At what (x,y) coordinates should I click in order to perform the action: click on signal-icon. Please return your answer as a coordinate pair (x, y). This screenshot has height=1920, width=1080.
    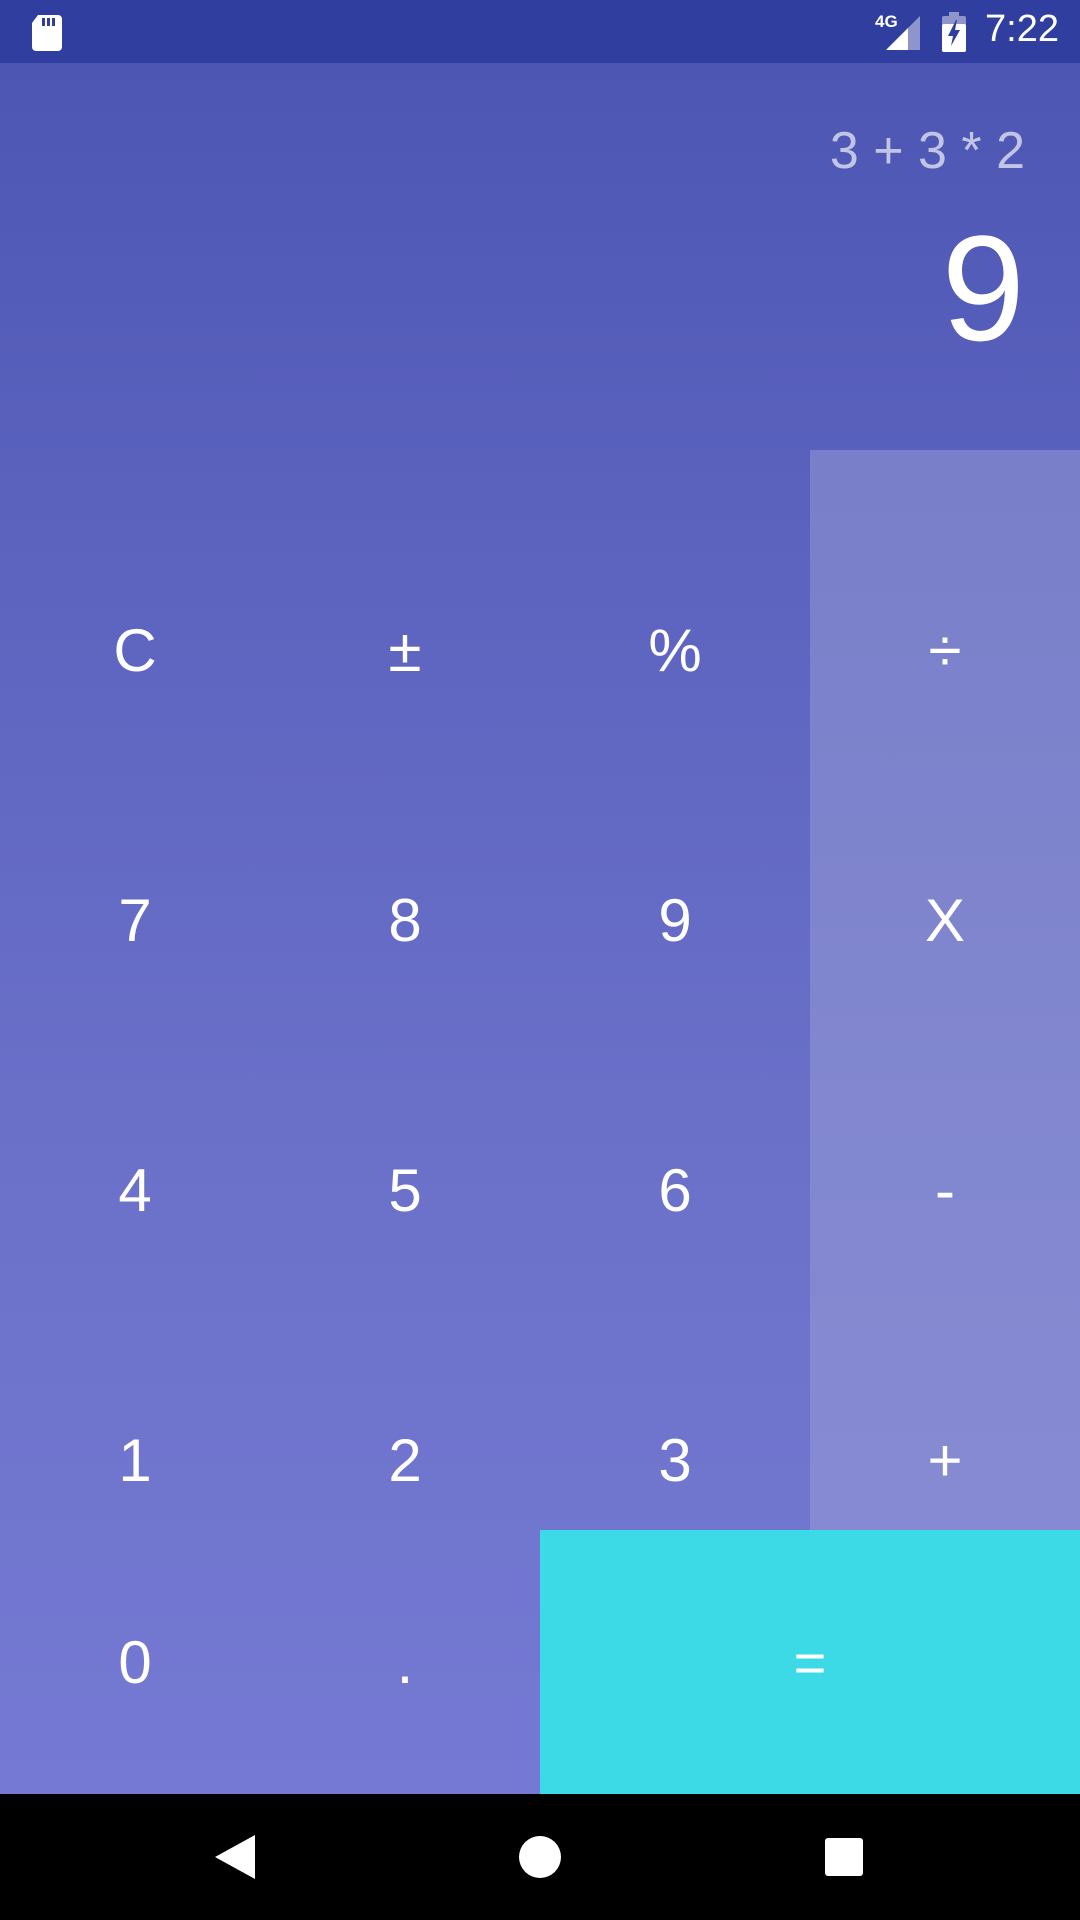
    Looking at the image, I should click on (903, 33).